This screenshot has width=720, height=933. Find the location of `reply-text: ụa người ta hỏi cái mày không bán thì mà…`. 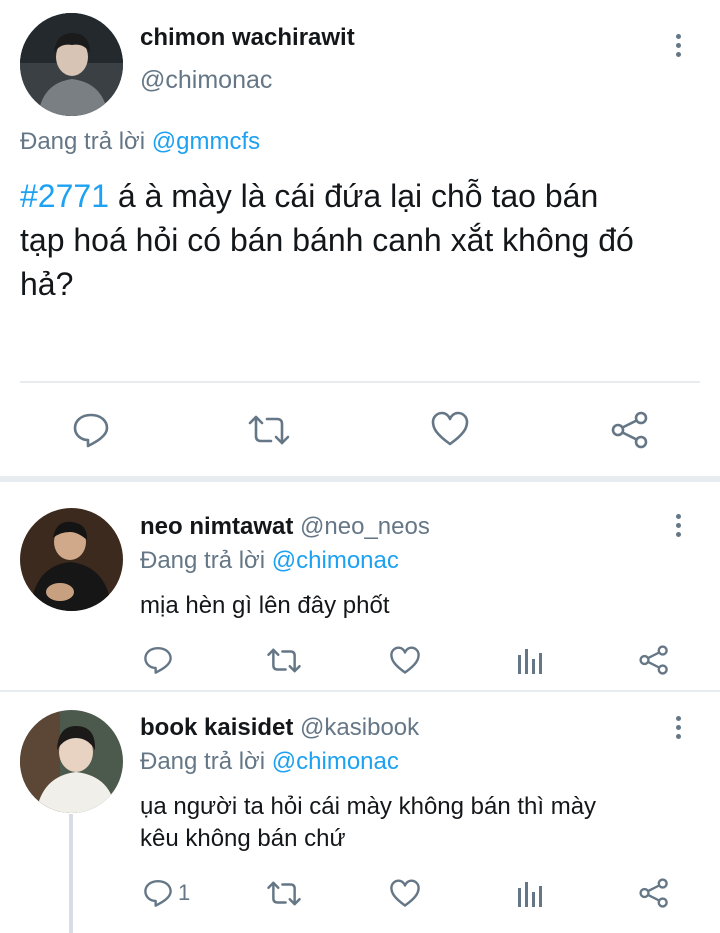

reply-text: ụa người ta hỏi cái mày không bán thì mà… is located at coordinates (425, 823).